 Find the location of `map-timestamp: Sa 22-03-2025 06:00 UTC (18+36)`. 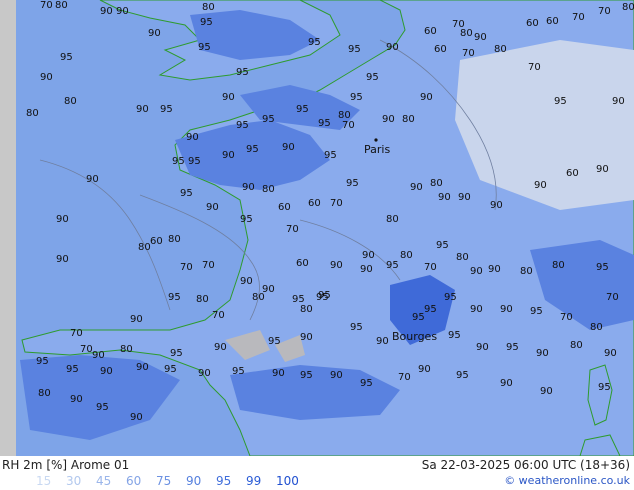

map-timestamp: Sa 22-03-2025 06:00 UTC (18+36) is located at coordinates (525, 465).